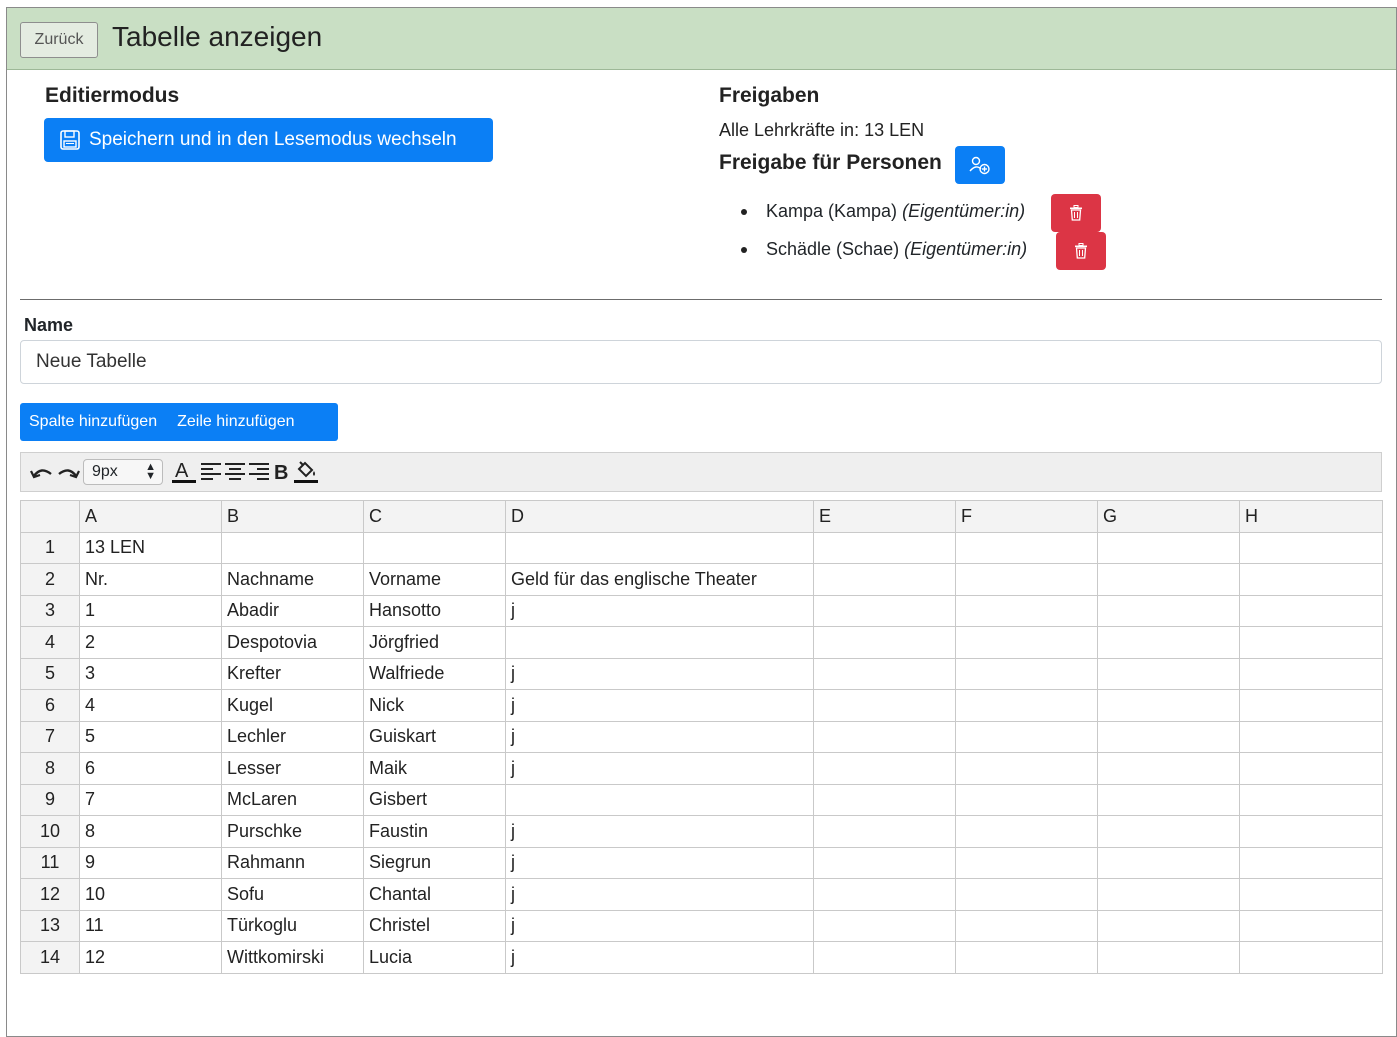 The width and height of the screenshot is (1397, 1037). What do you see at coordinates (292, 894) in the screenshot?
I see `sheet-cell: Sofu` at bounding box center [292, 894].